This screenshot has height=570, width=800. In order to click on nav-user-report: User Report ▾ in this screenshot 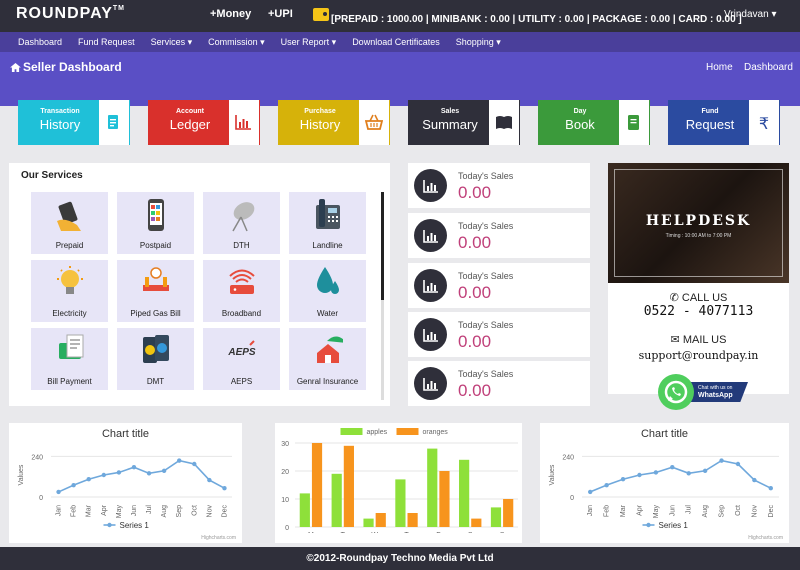, I will do `click(309, 42)`.